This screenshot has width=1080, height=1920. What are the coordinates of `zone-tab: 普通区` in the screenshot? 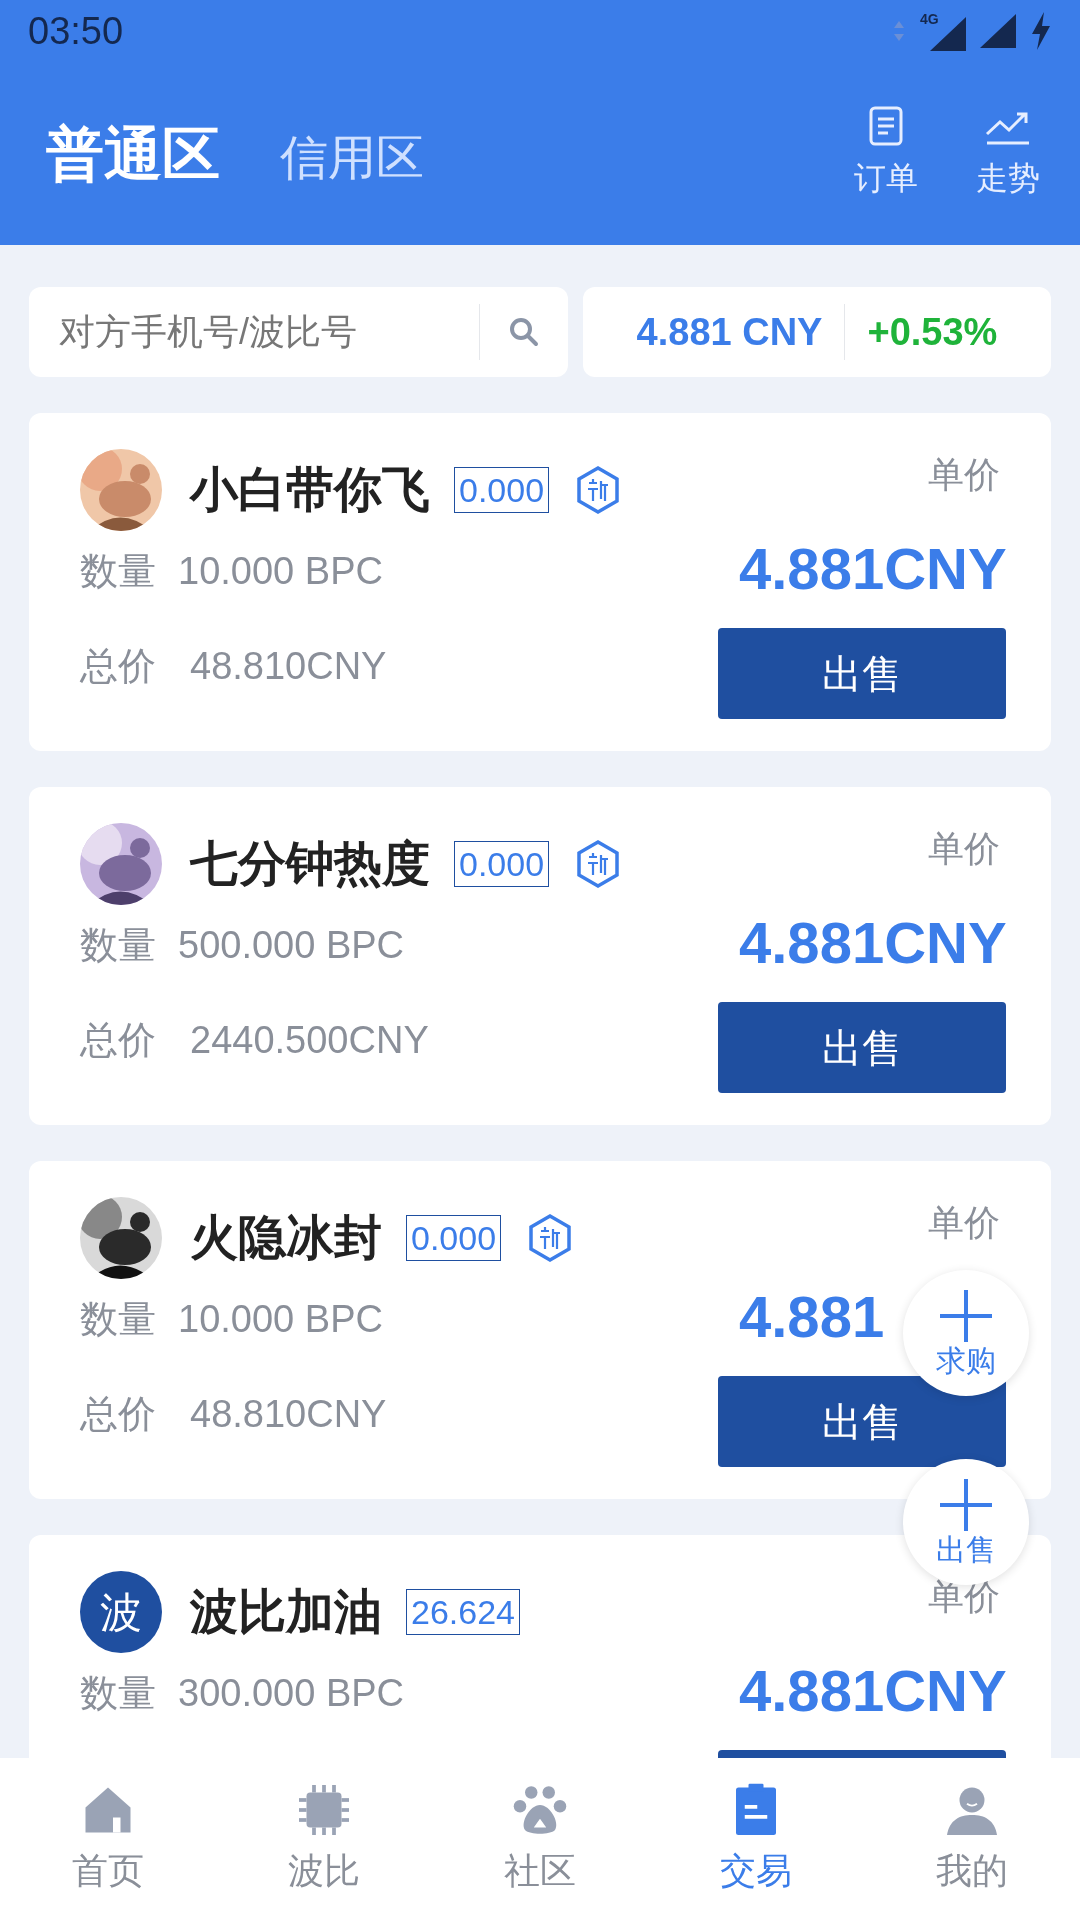 It's located at (133, 153).